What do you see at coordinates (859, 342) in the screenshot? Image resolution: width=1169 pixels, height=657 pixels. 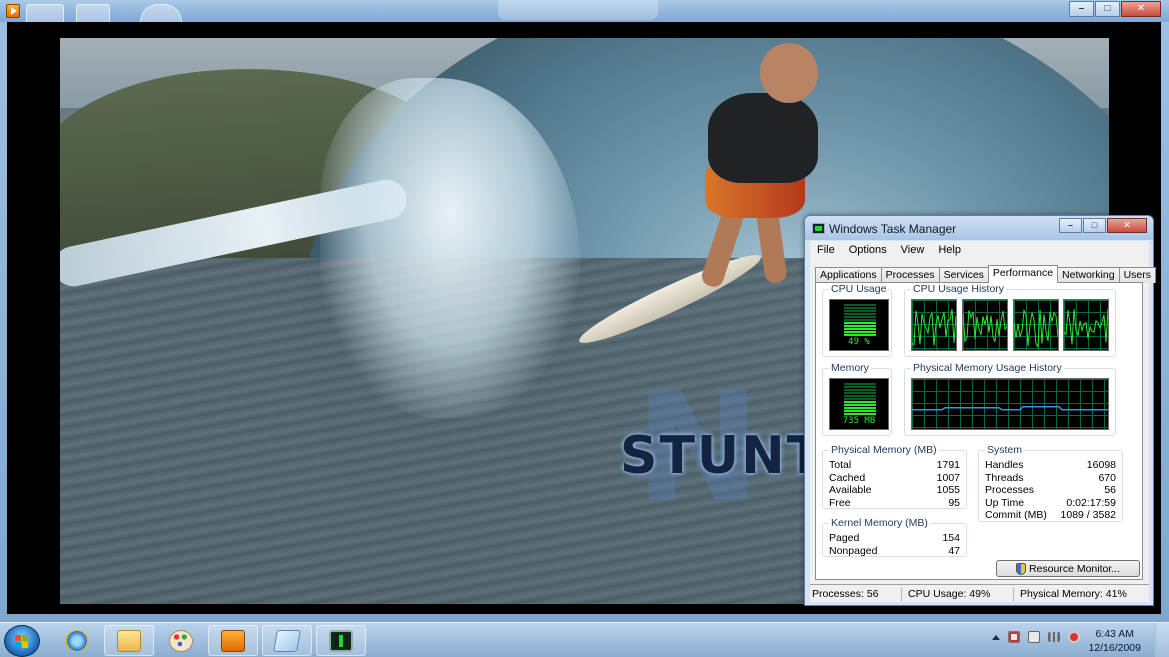 I see `cpu-usage-value: 49 %` at bounding box center [859, 342].